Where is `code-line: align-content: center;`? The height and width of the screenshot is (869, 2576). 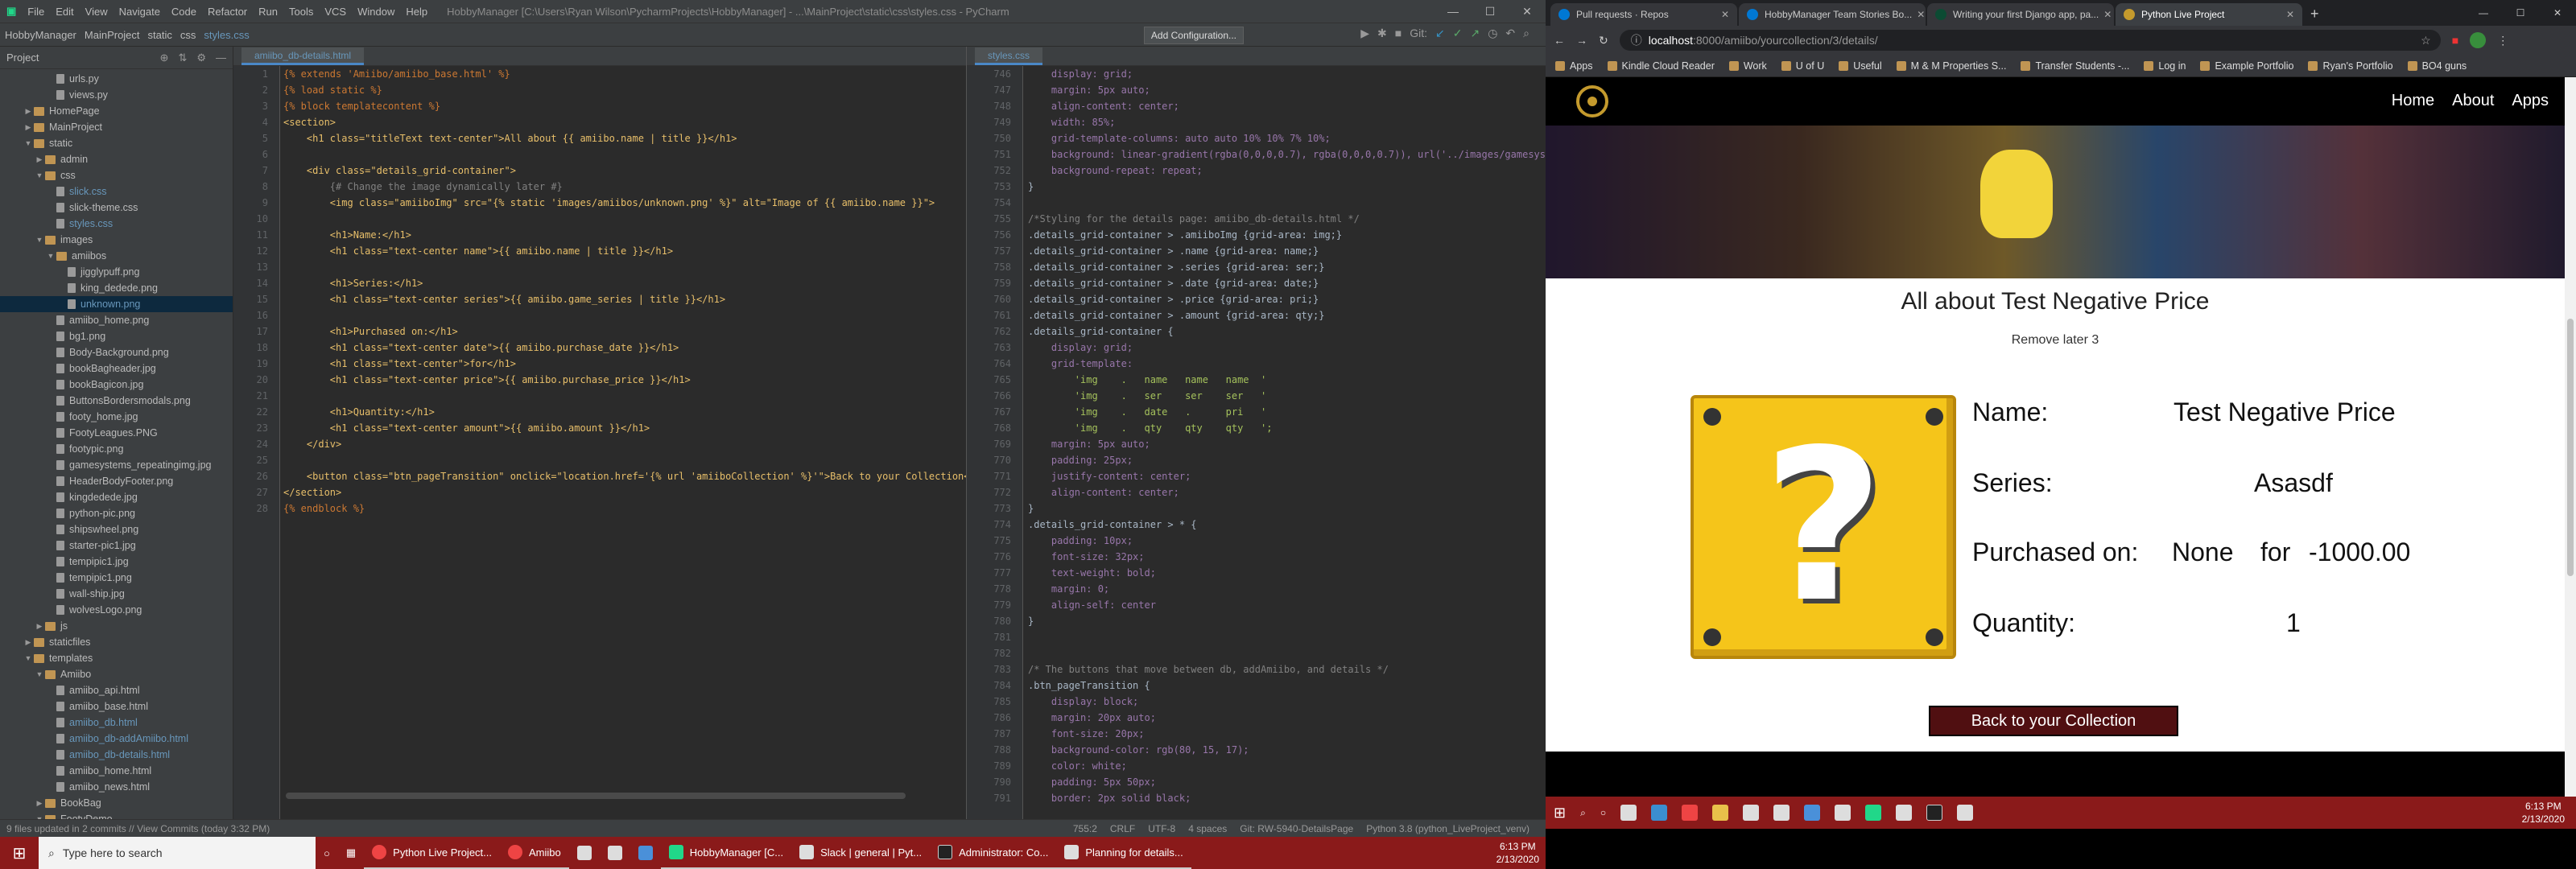
code-line: align-content: center; is located at coordinates (1287, 492).